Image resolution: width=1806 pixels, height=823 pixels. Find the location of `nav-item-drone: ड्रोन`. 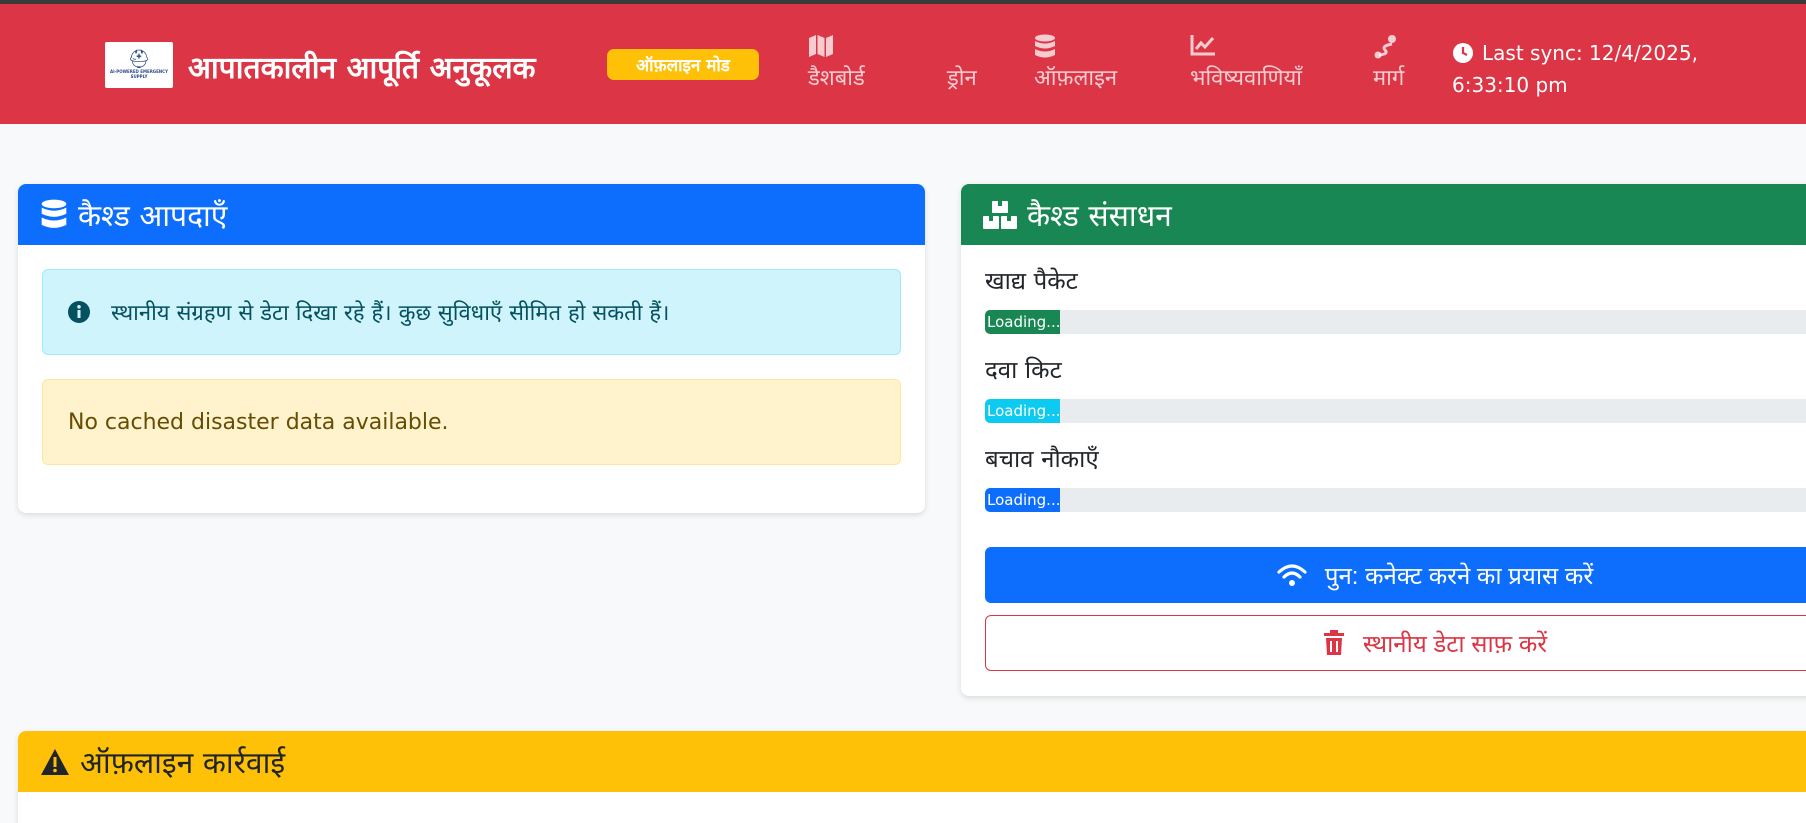

nav-item-drone: ड्रोन is located at coordinates (962, 63).